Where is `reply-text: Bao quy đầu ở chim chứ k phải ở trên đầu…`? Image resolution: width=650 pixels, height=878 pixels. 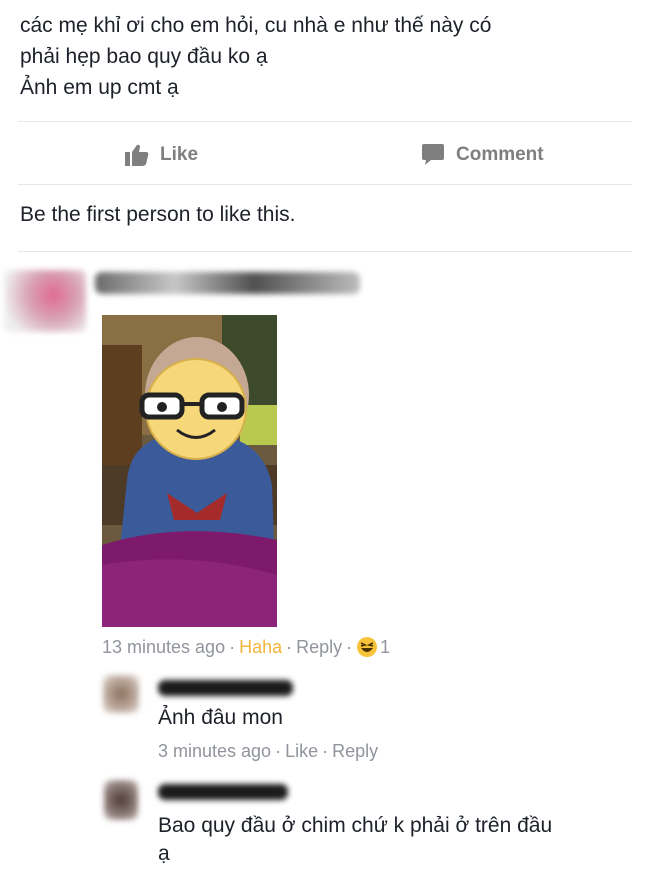
reply-text: Bao quy đầu ở chim chứ k phải ở trên đầu… is located at coordinates (398, 840).